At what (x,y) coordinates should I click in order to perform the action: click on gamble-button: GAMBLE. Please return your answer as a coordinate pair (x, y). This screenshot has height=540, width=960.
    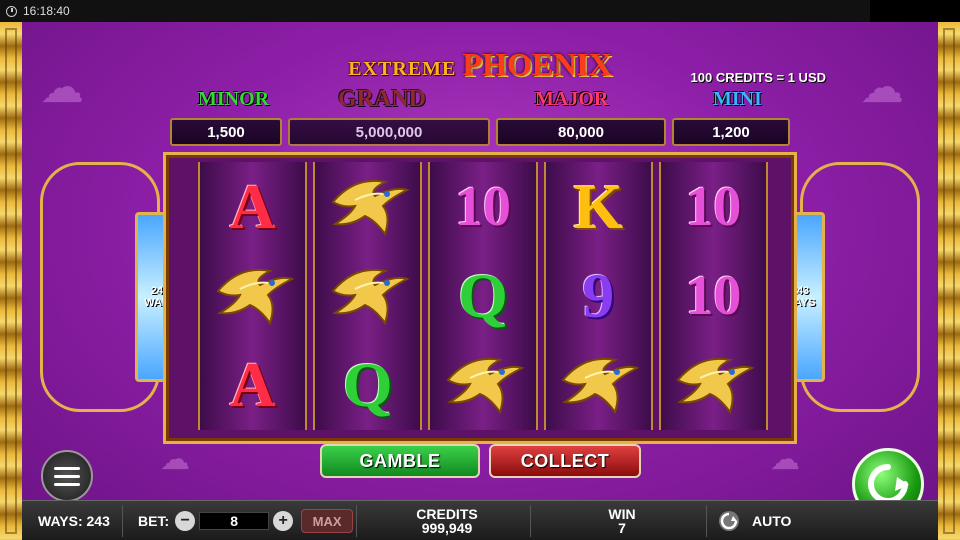
    Looking at the image, I should click on (400, 461).